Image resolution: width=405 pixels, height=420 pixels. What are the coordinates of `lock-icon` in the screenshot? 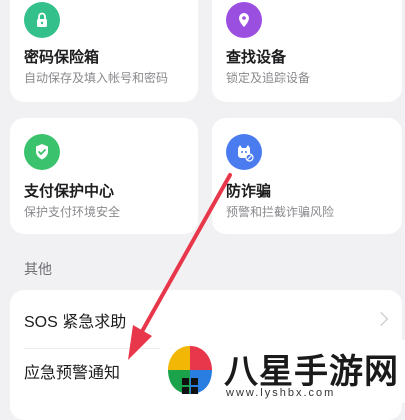 It's located at (42, 20).